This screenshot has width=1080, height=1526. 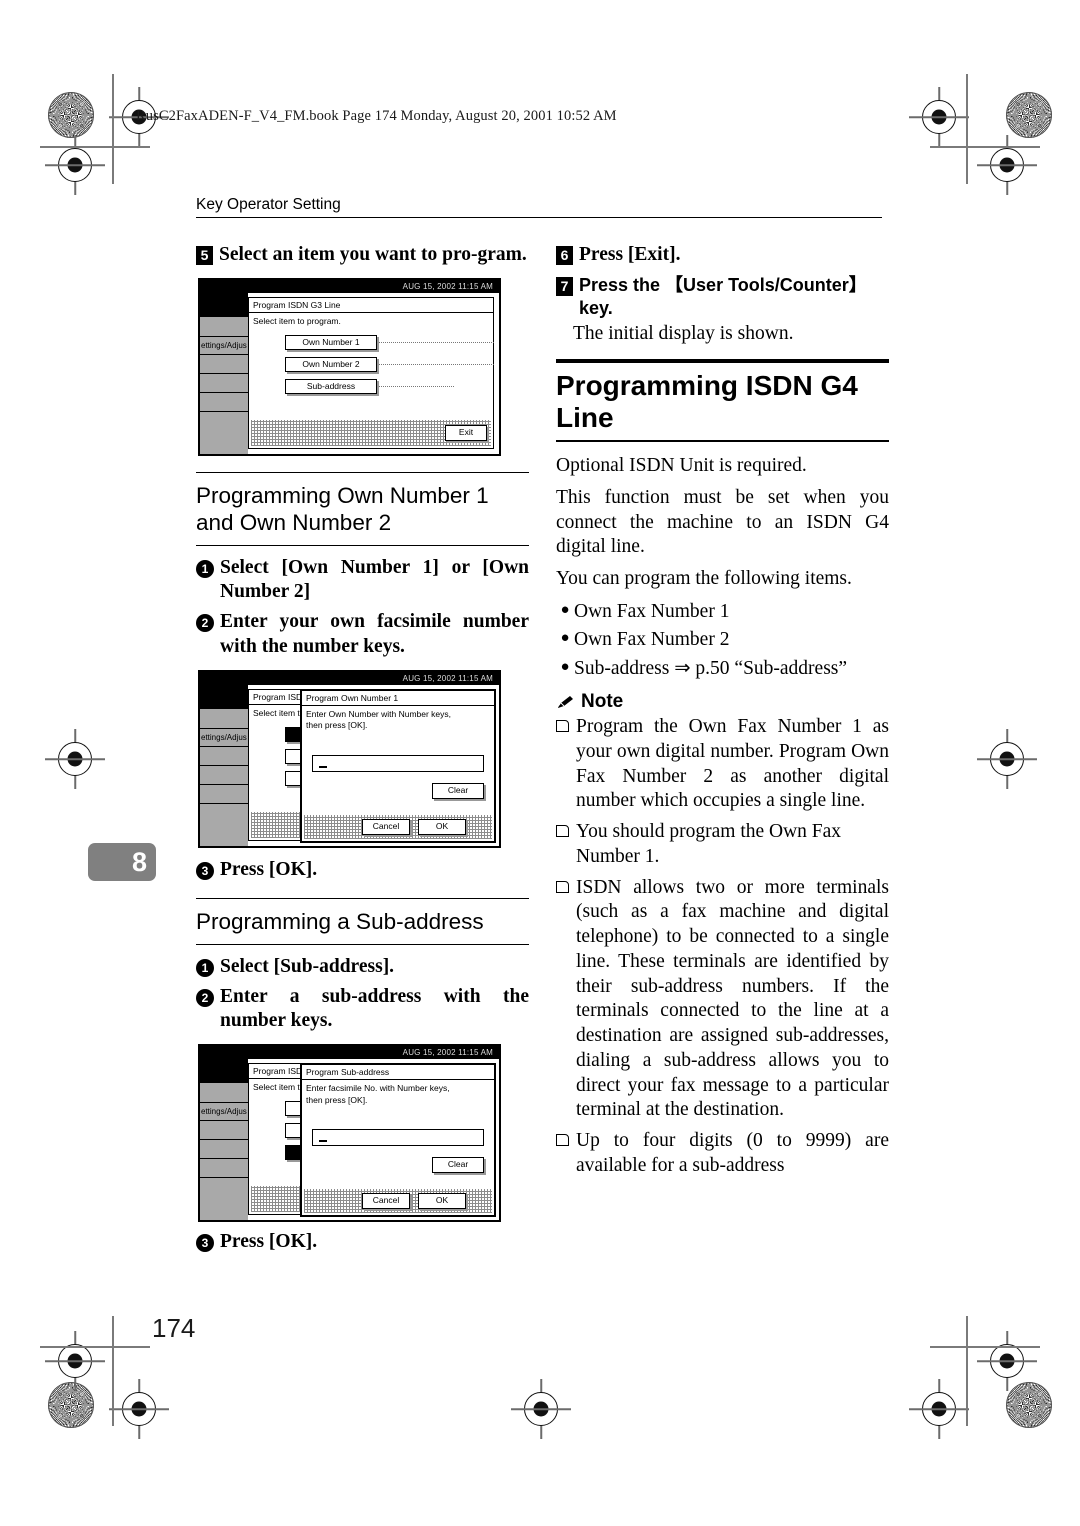 What do you see at coordinates (722, 668) in the screenshot?
I see `list-item: ● Sub-address ⇒ p.50 “Sub-address”` at bounding box center [722, 668].